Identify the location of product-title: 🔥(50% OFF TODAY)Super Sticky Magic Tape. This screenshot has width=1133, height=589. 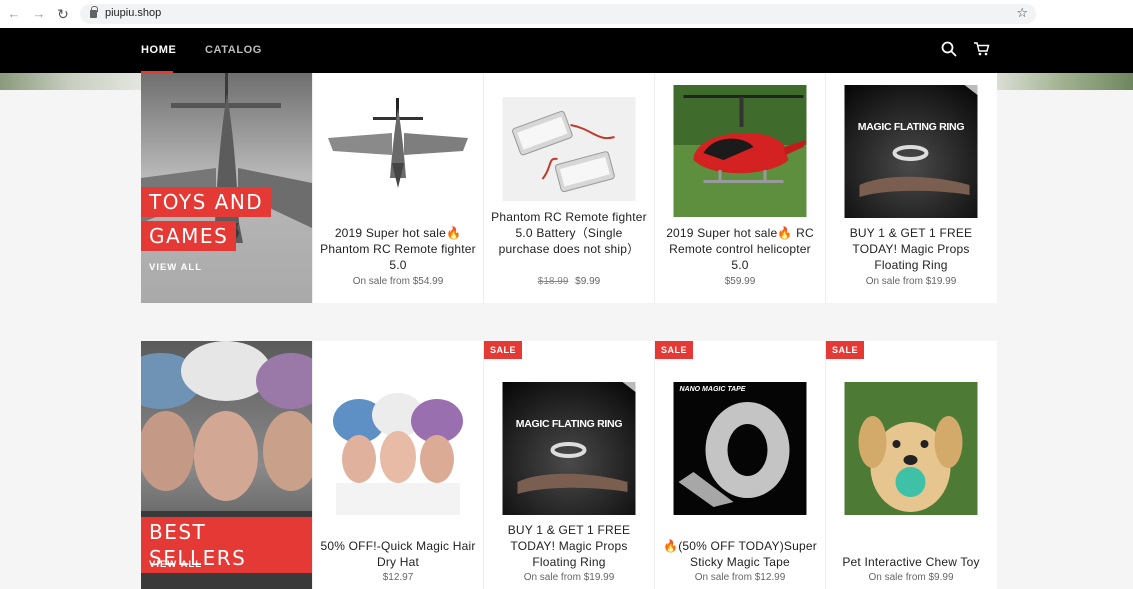
(740, 554).